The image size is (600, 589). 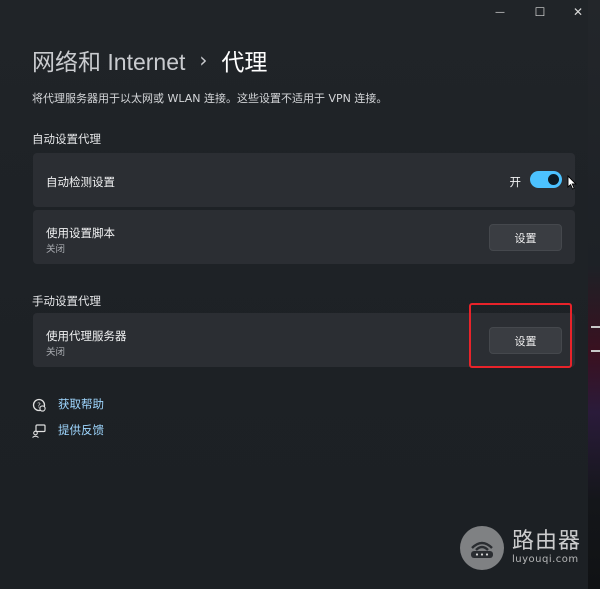 What do you see at coordinates (578, 12) in the screenshot?
I see `close-icon: ✕` at bounding box center [578, 12].